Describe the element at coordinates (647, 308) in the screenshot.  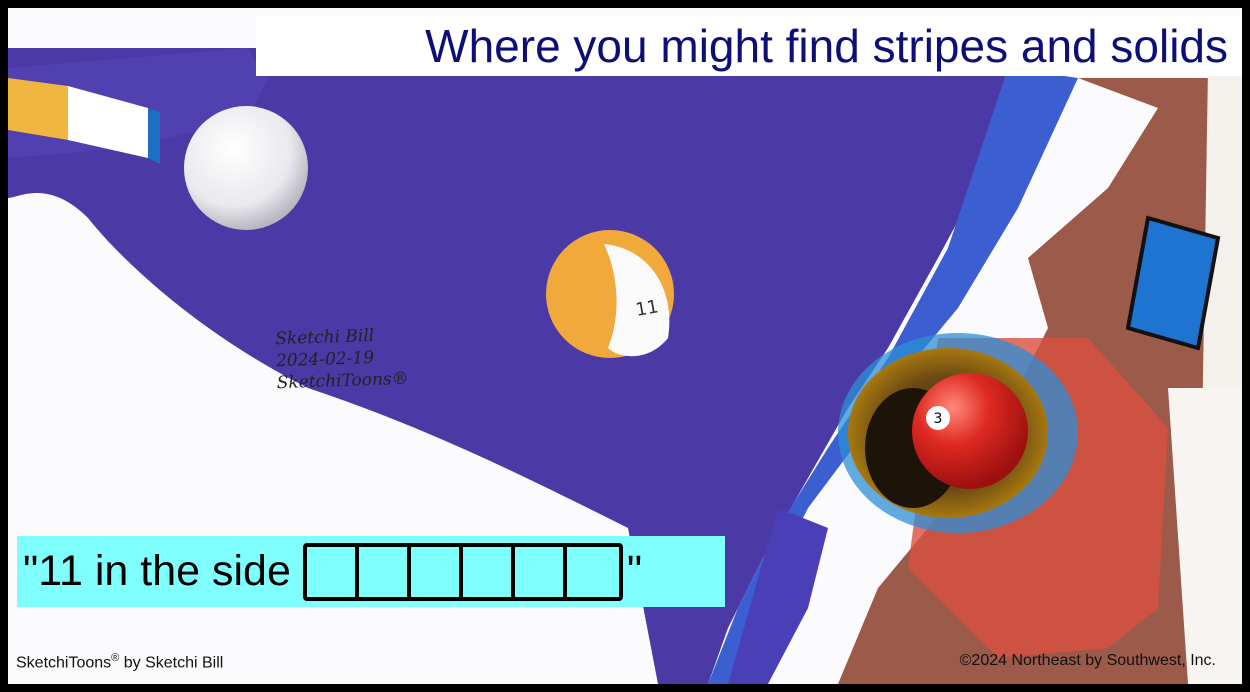
I see `svg-text: 11` at that location.